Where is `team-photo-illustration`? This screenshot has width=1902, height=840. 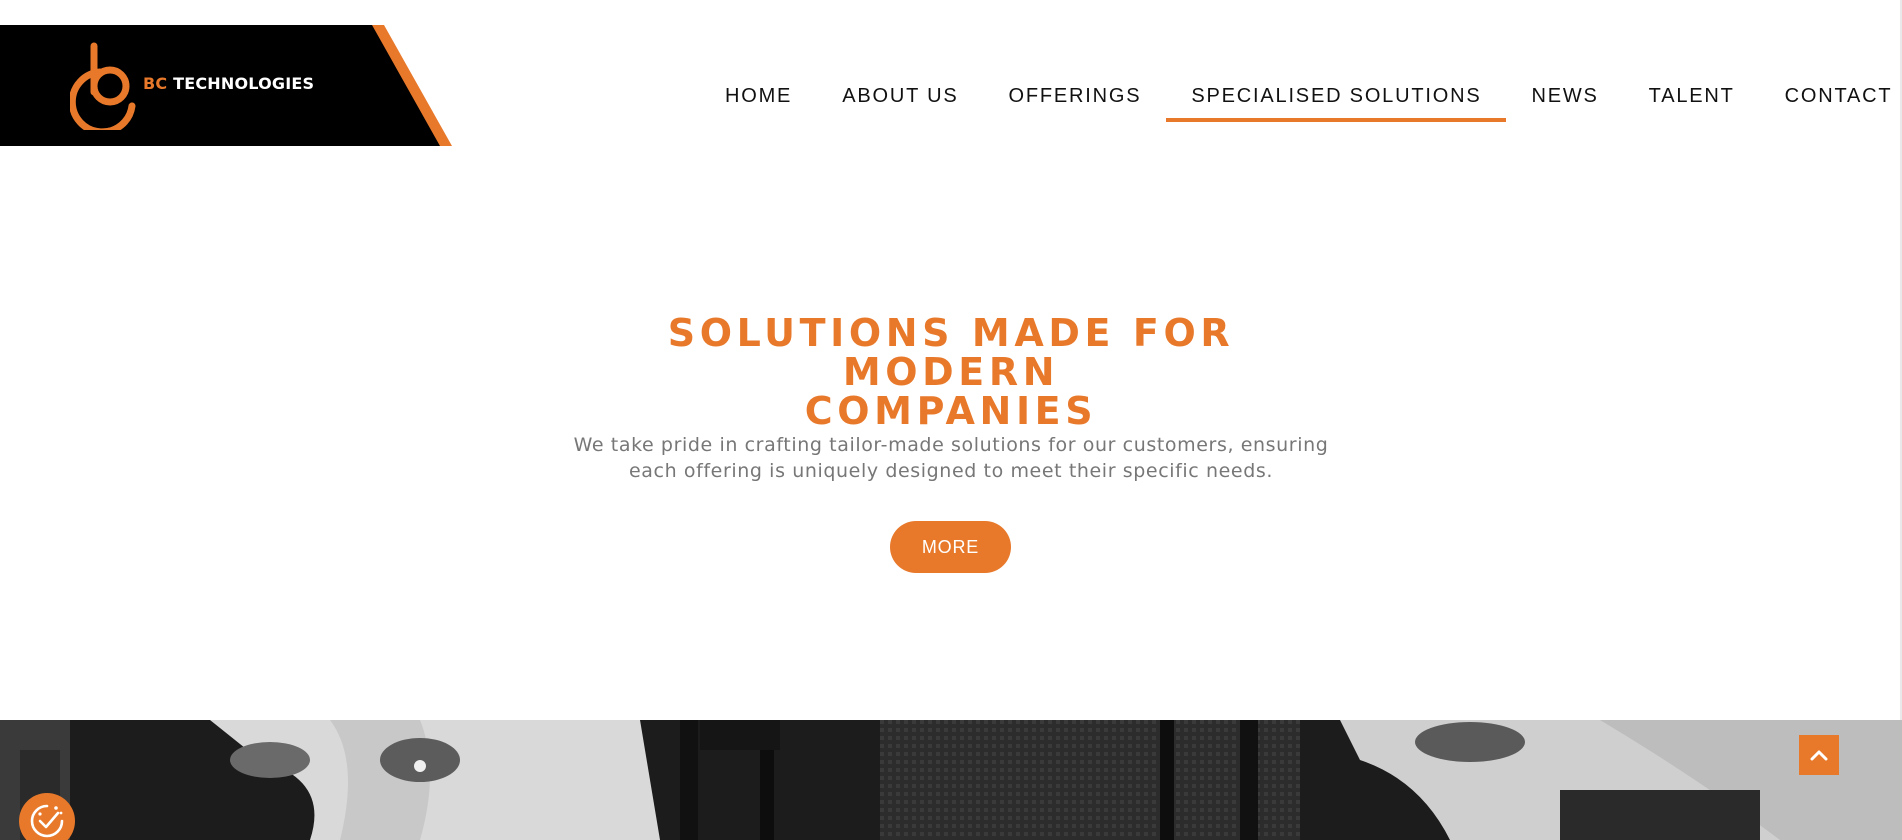 team-photo-illustration is located at coordinates (951, 780).